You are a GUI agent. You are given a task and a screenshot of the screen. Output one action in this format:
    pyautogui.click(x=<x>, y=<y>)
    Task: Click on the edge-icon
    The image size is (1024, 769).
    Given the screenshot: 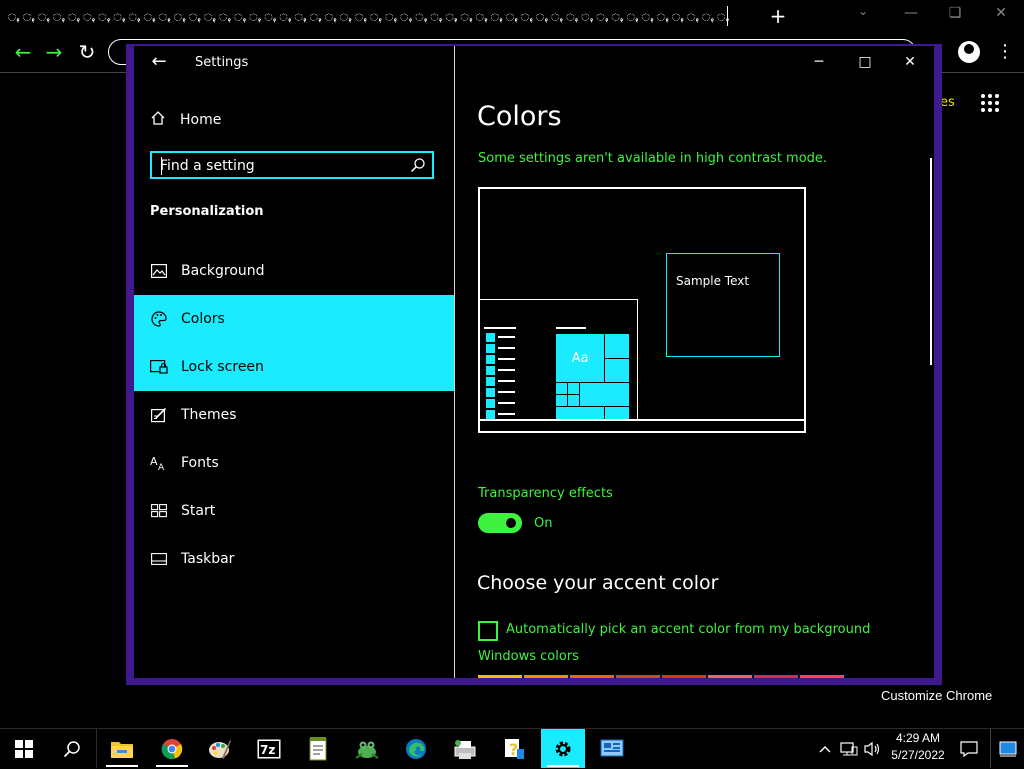 What is the action you would take?
    pyautogui.click(x=416, y=748)
    